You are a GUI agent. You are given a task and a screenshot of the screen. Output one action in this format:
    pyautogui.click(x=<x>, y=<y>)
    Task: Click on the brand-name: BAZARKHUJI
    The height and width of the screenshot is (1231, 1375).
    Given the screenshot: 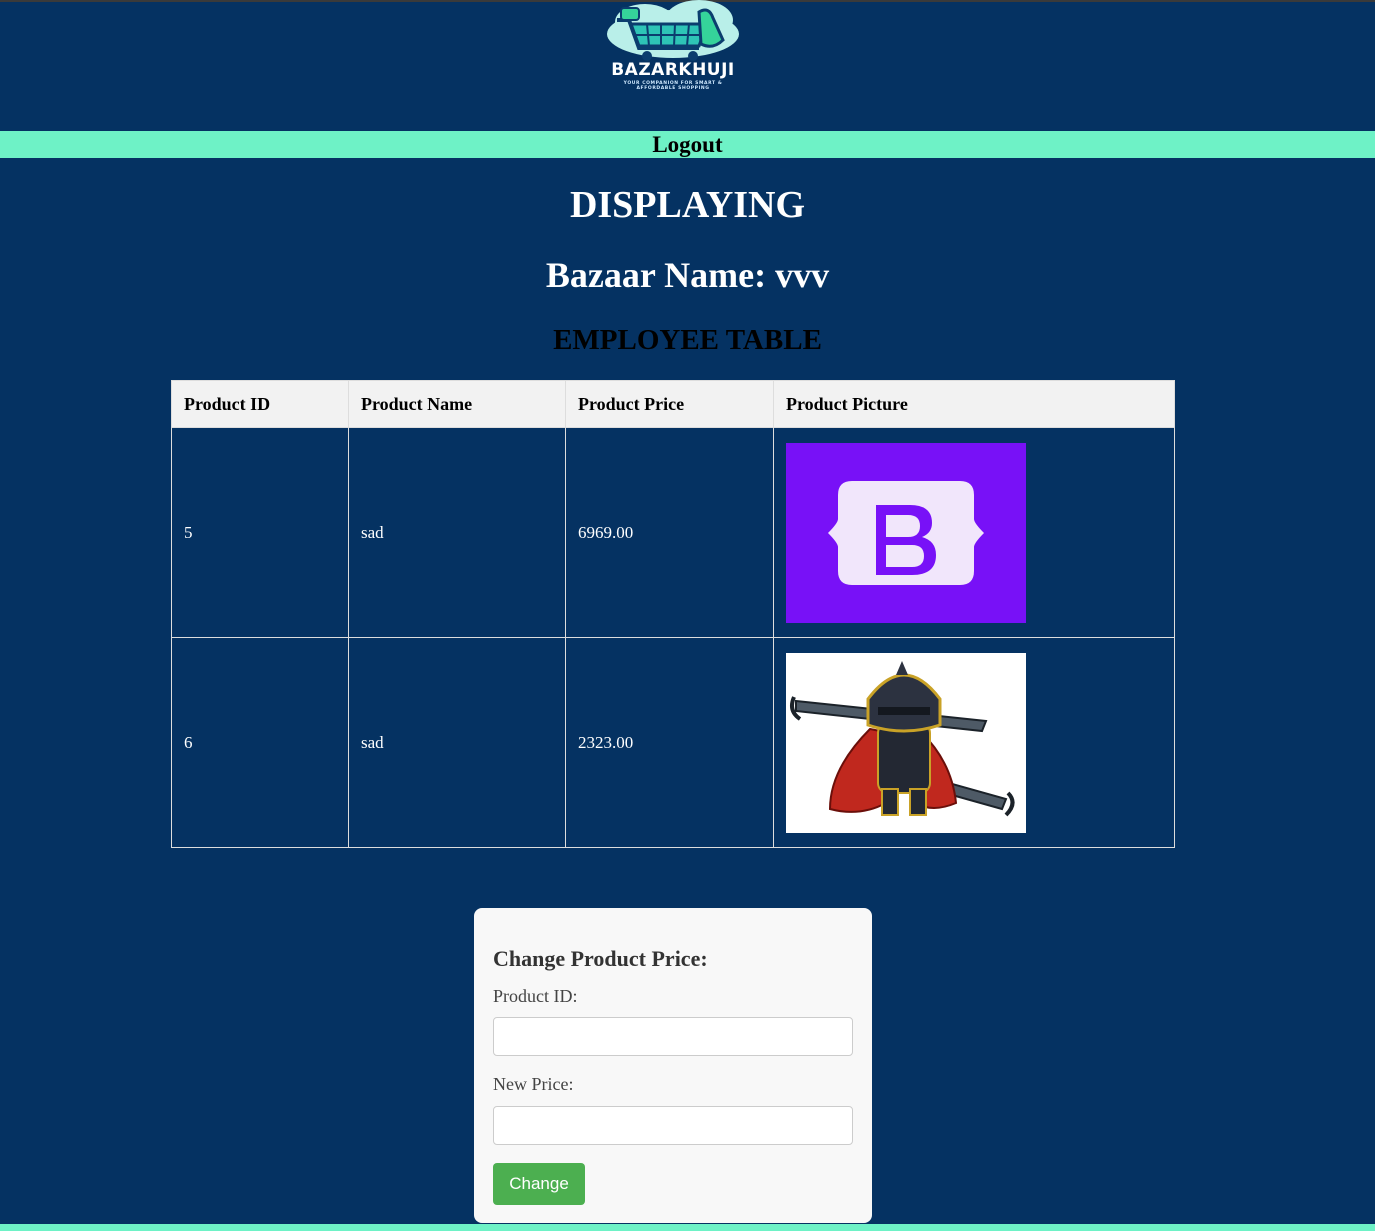 What is the action you would take?
    pyautogui.click(x=673, y=70)
    